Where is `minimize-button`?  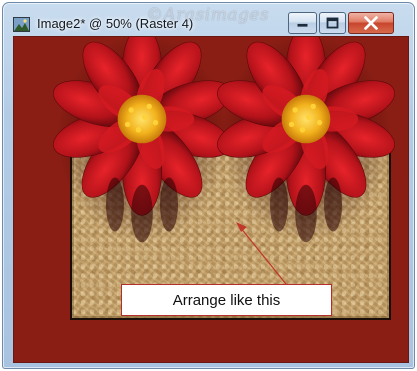 minimize-button is located at coordinates (302, 23).